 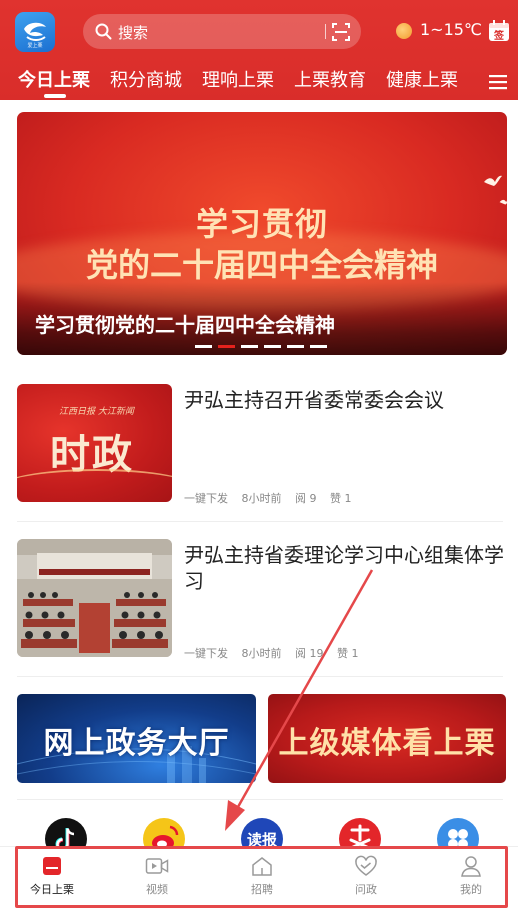 I want to click on tab-lixiang-shangli: 理响上栗, so click(x=238, y=79).